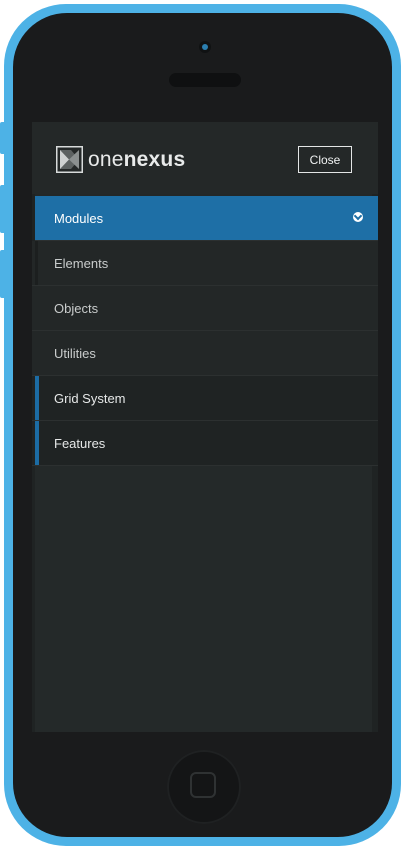 Image resolution: width=405 pixels, height=850 pixels. Describe the element at coordinates (205, 80) in the screenshot. I see `earpiece-speaker` at that location.